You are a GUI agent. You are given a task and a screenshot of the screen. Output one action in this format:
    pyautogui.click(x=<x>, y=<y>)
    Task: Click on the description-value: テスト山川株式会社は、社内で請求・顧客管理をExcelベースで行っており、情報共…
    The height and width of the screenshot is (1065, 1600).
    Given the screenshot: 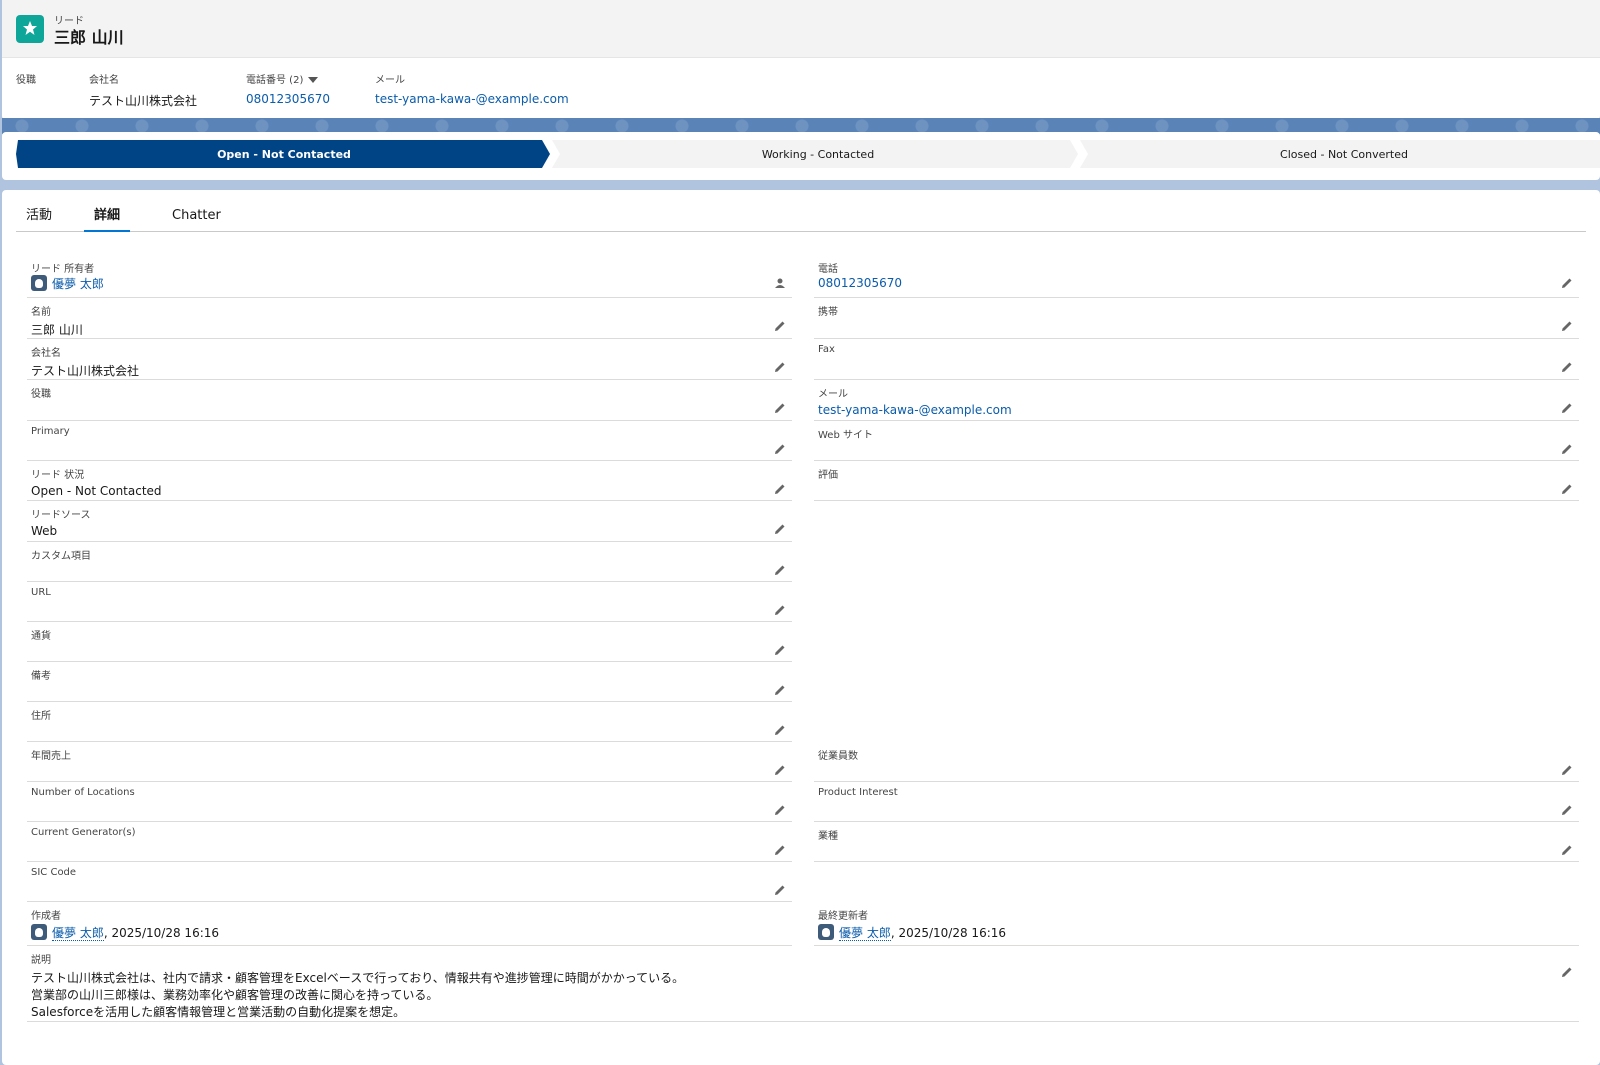 What is the action you would take?
    pyautogui.click(x=357, y=995)
    